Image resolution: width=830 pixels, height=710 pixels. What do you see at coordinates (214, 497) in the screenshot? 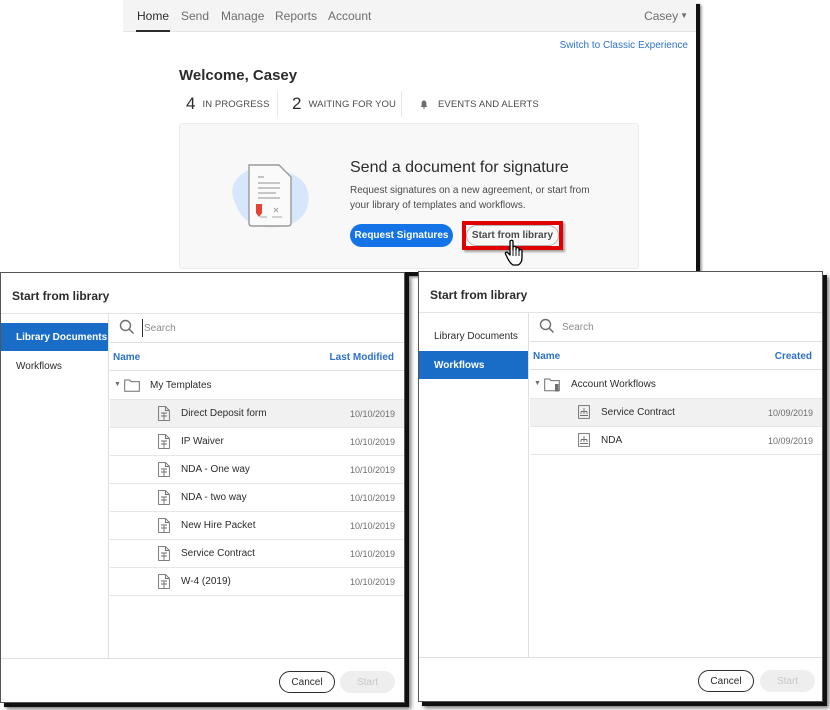
I see `document-name: NDA - two way` at bounding box center [214, 497].